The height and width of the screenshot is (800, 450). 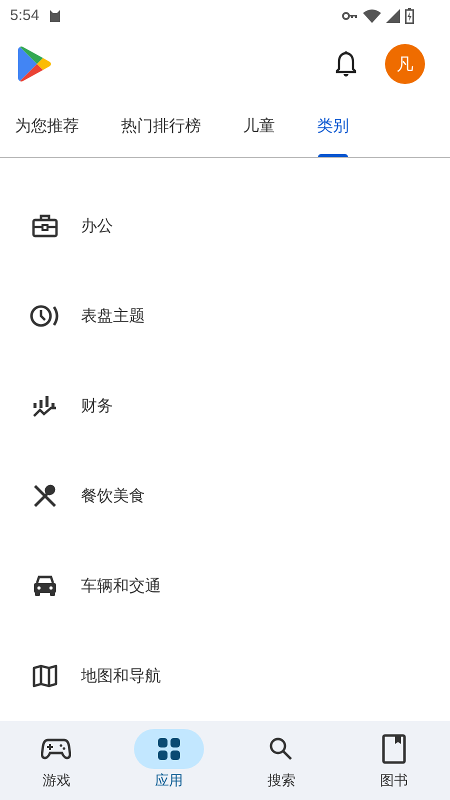 What do you see at coordinates (121, 676) in the screenshot?
I see `category-item: 地图和导航` at bounding box center [121, 676].